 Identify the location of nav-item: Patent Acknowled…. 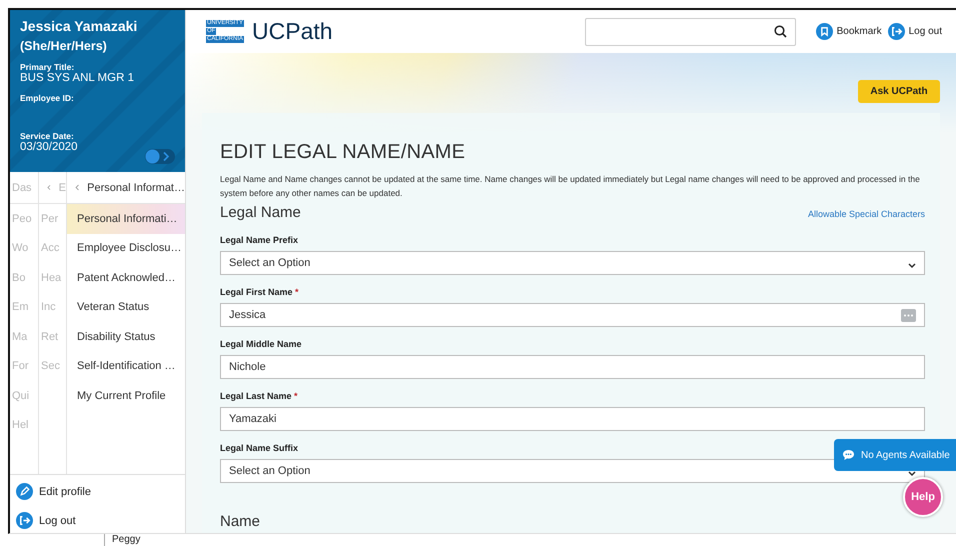
(126, 277).